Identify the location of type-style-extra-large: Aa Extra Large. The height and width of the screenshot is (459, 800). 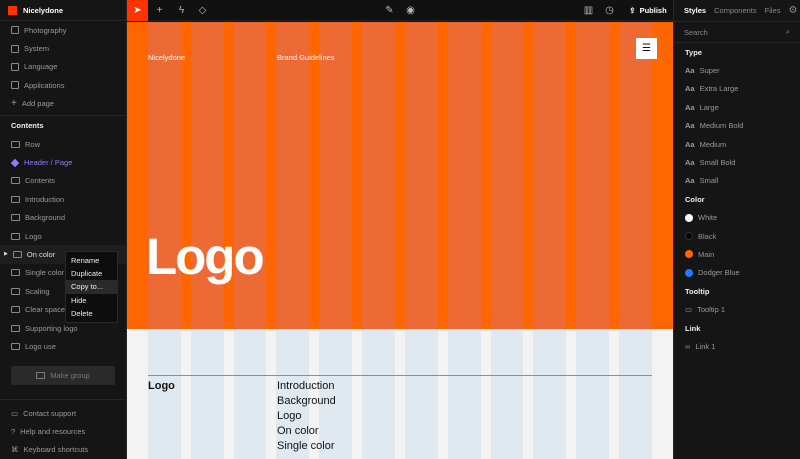
(737, 89).